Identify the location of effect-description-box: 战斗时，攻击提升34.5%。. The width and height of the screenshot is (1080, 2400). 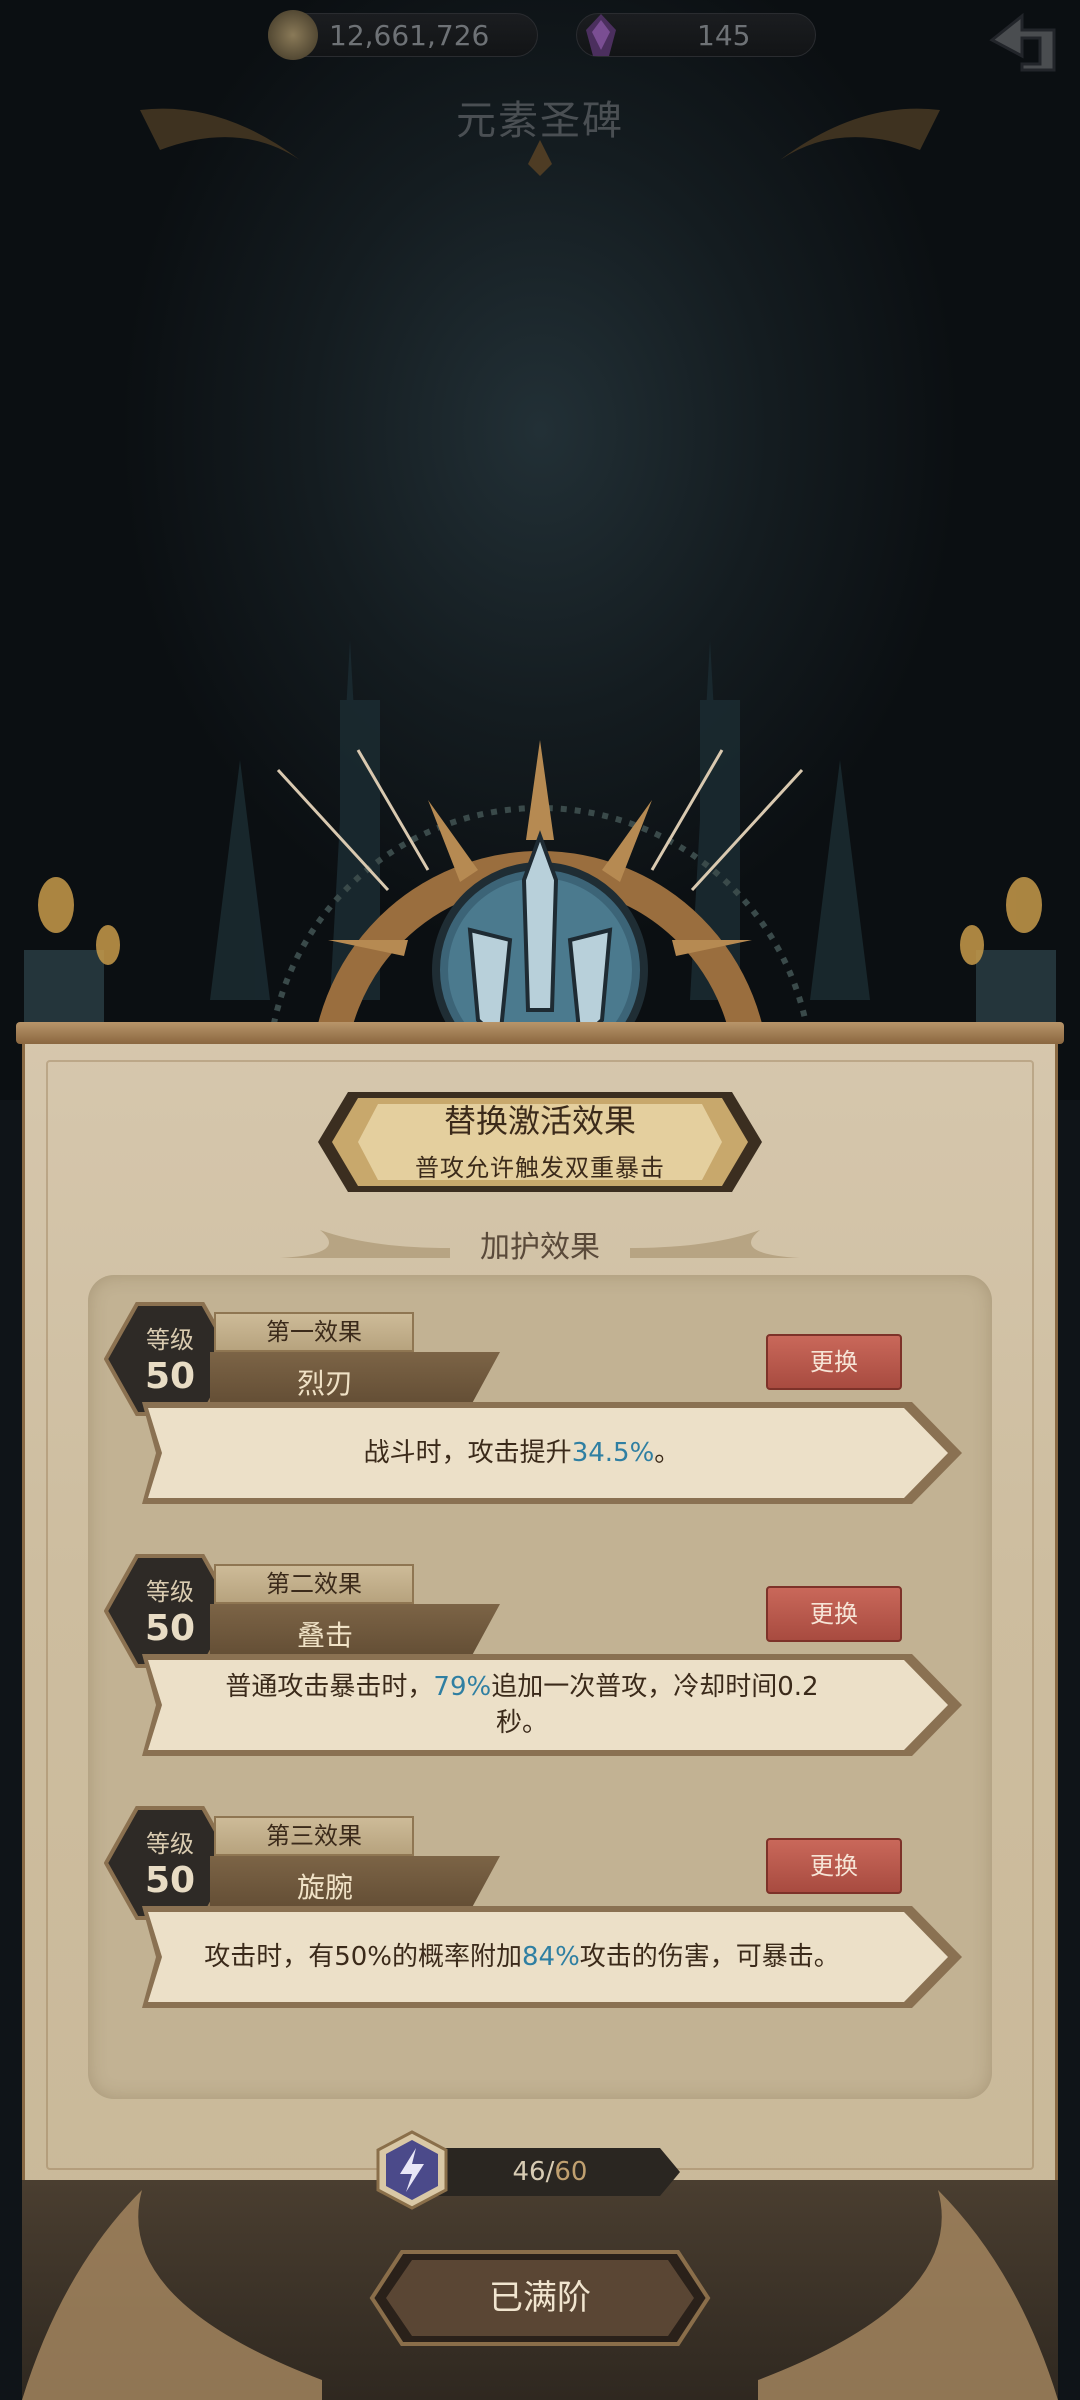
(552, 1453).